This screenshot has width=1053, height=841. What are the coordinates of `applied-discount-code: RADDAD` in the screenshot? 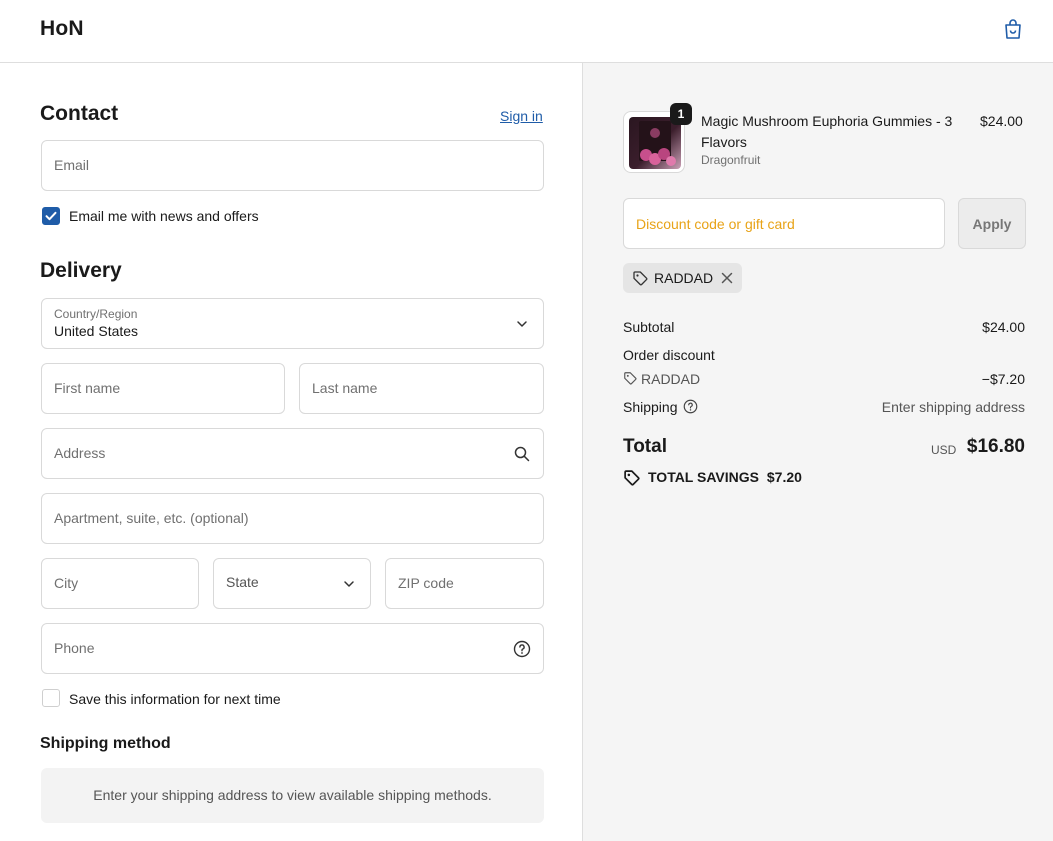 It's located at (684, 278).